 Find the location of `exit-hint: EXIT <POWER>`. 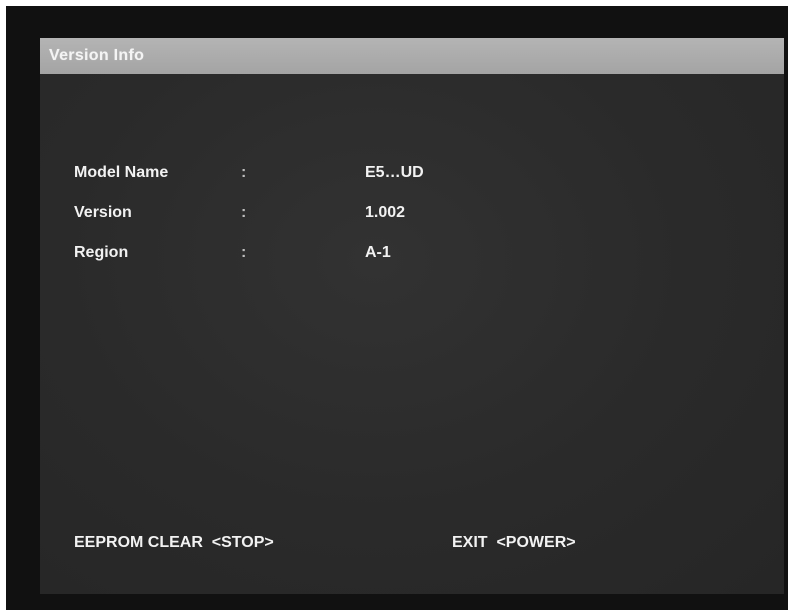

exit-hint: EXIT <POWER> is located at coordinates (514, 542).